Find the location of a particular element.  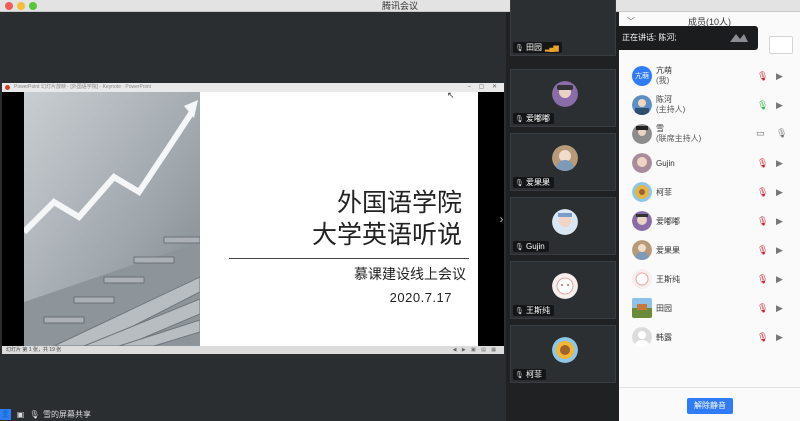

slide-staircase-photo is located at coordinates (112, 219).